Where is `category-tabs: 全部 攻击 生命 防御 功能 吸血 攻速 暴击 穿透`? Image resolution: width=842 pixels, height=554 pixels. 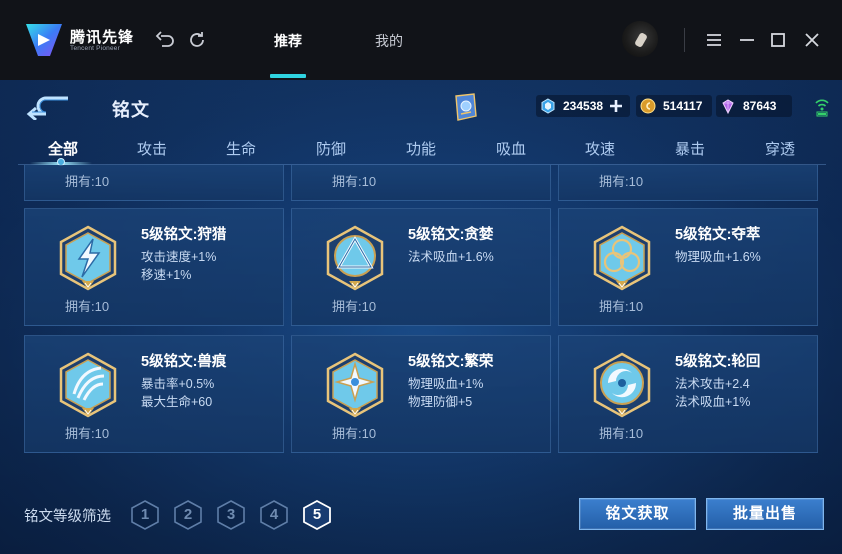
category-tabs: 全部 攻击 生命 防御 功能 吸血 攻速 暴击 穿透 is located at coordinates (422, 149).